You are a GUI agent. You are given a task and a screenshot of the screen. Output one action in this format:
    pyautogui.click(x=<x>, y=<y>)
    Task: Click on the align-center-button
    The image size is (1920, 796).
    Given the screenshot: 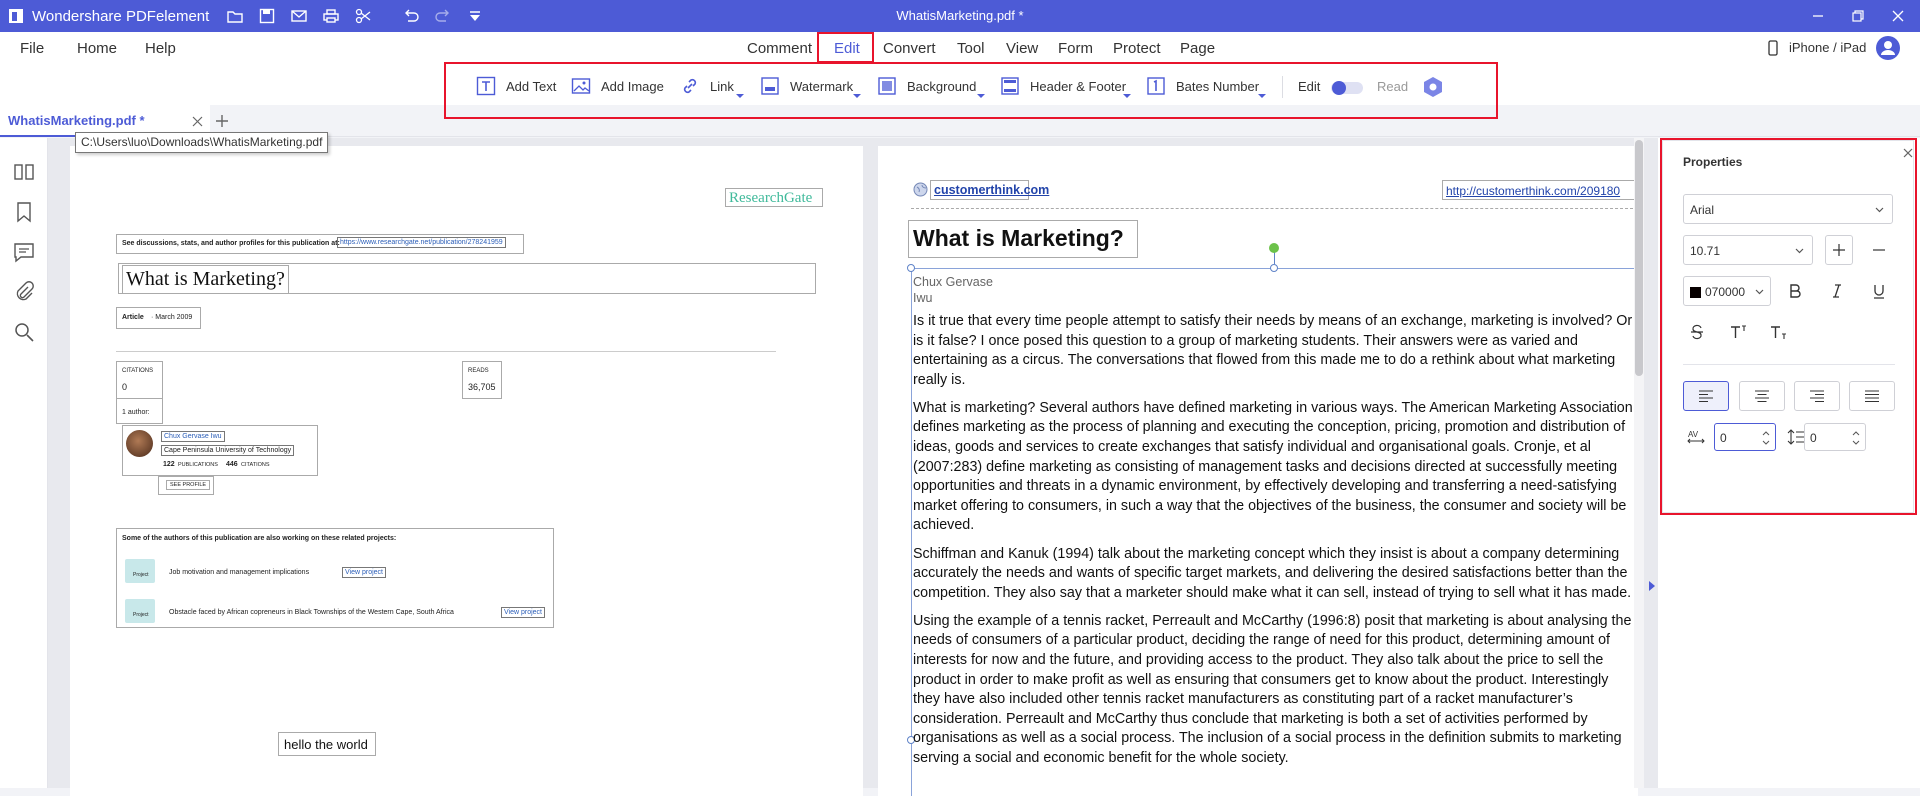 What is the action you would take?
    pyautogui.click(x=1762, y=396)
    